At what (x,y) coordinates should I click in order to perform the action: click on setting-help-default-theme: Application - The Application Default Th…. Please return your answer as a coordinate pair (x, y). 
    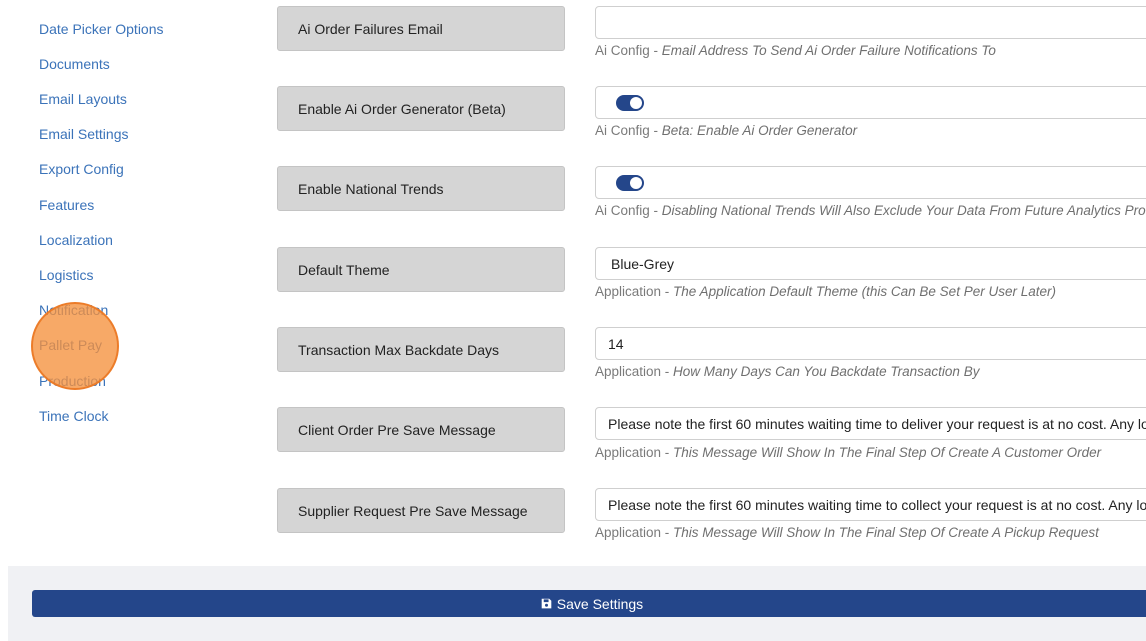
    Looking at the image, I should click on (825, 291).